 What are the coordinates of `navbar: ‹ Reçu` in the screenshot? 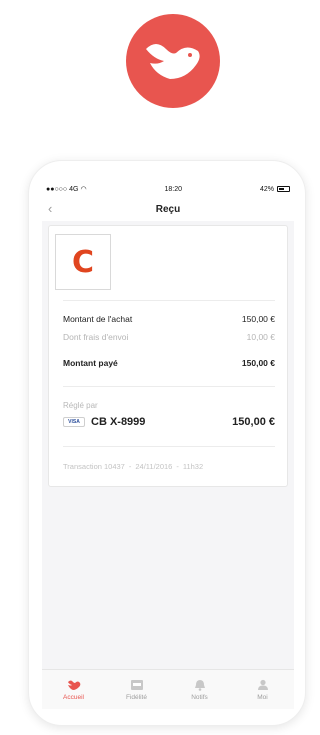 It's located at (168, 209).